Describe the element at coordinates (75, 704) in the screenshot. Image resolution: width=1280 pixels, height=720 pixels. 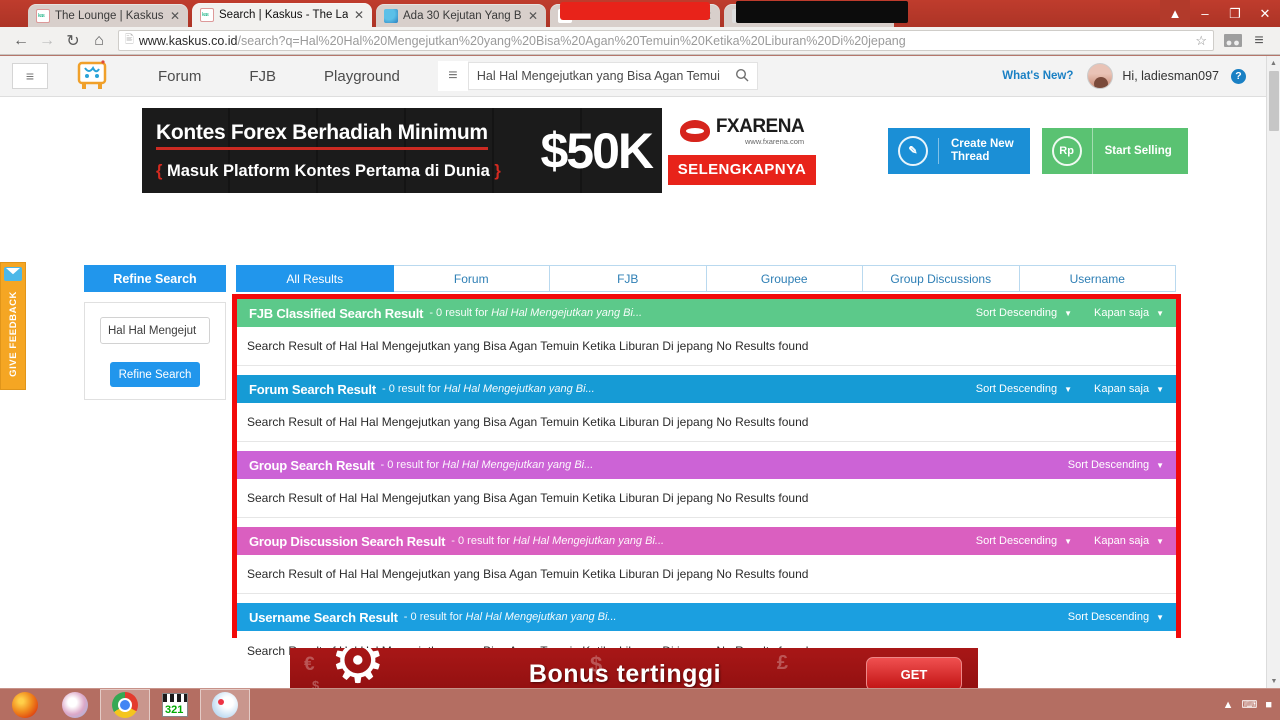
I see `taskbar-item-maxthon` at that location.